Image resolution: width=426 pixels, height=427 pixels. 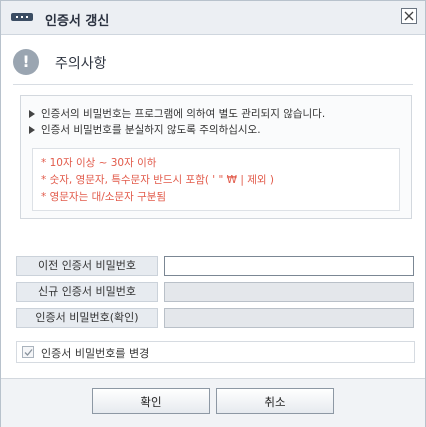 What do you see at coordinates (99, 163) in the screenshot?
I see `rule-line: * 10자 이상 ~ 30자 이하` at bounding box center [99, 163].